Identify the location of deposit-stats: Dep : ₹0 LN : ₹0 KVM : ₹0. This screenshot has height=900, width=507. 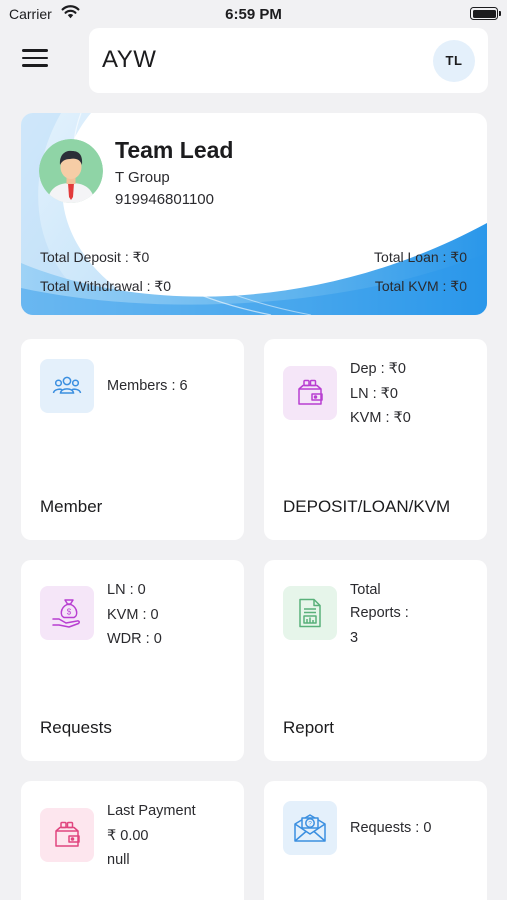
(380, 394).